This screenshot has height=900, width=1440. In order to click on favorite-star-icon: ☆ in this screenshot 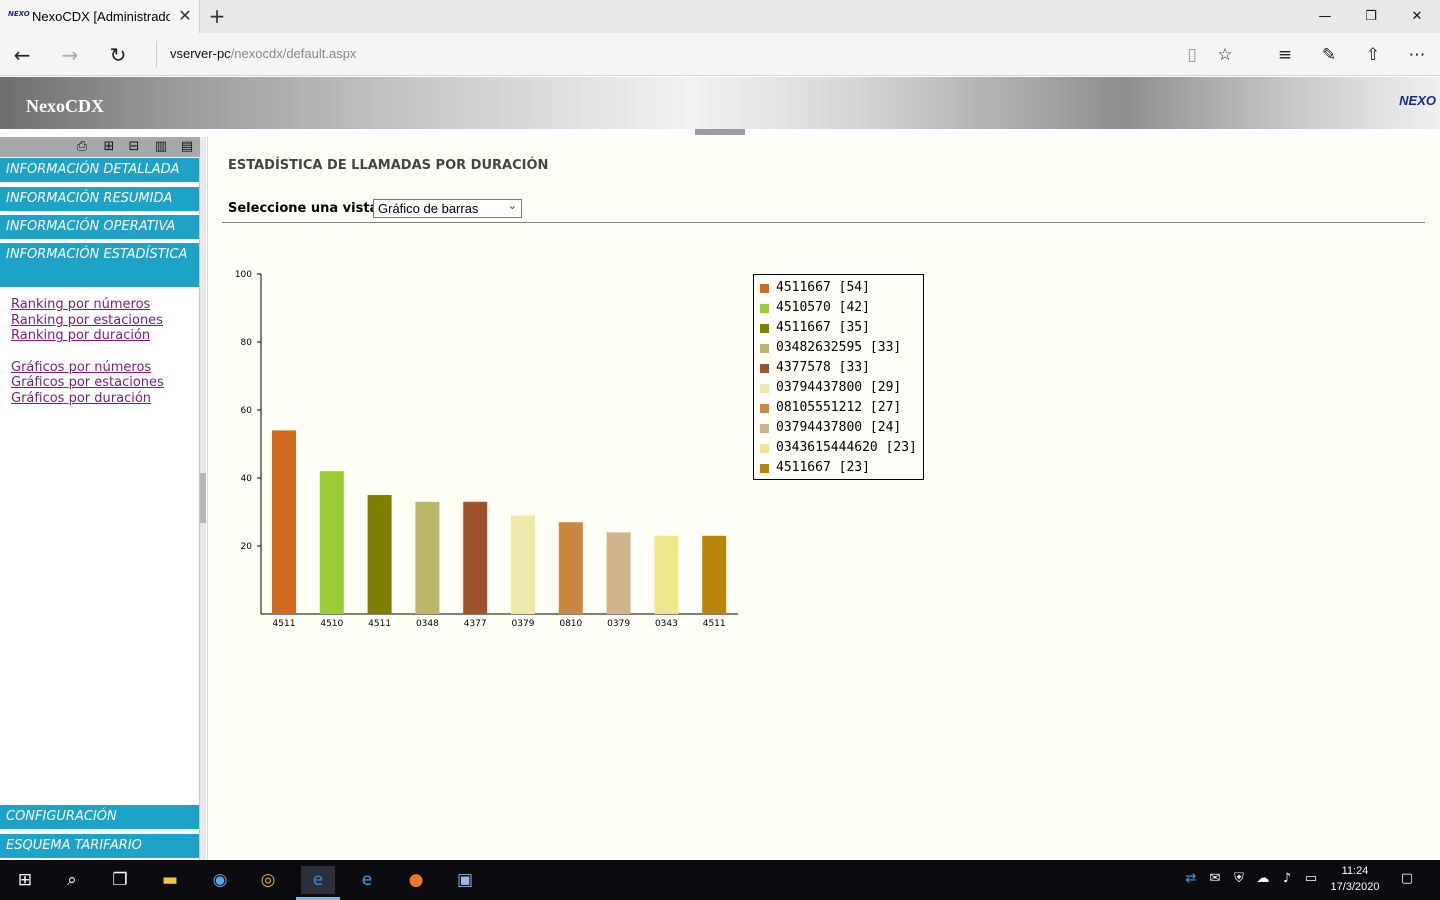, I will do `click(1225, 55)`.